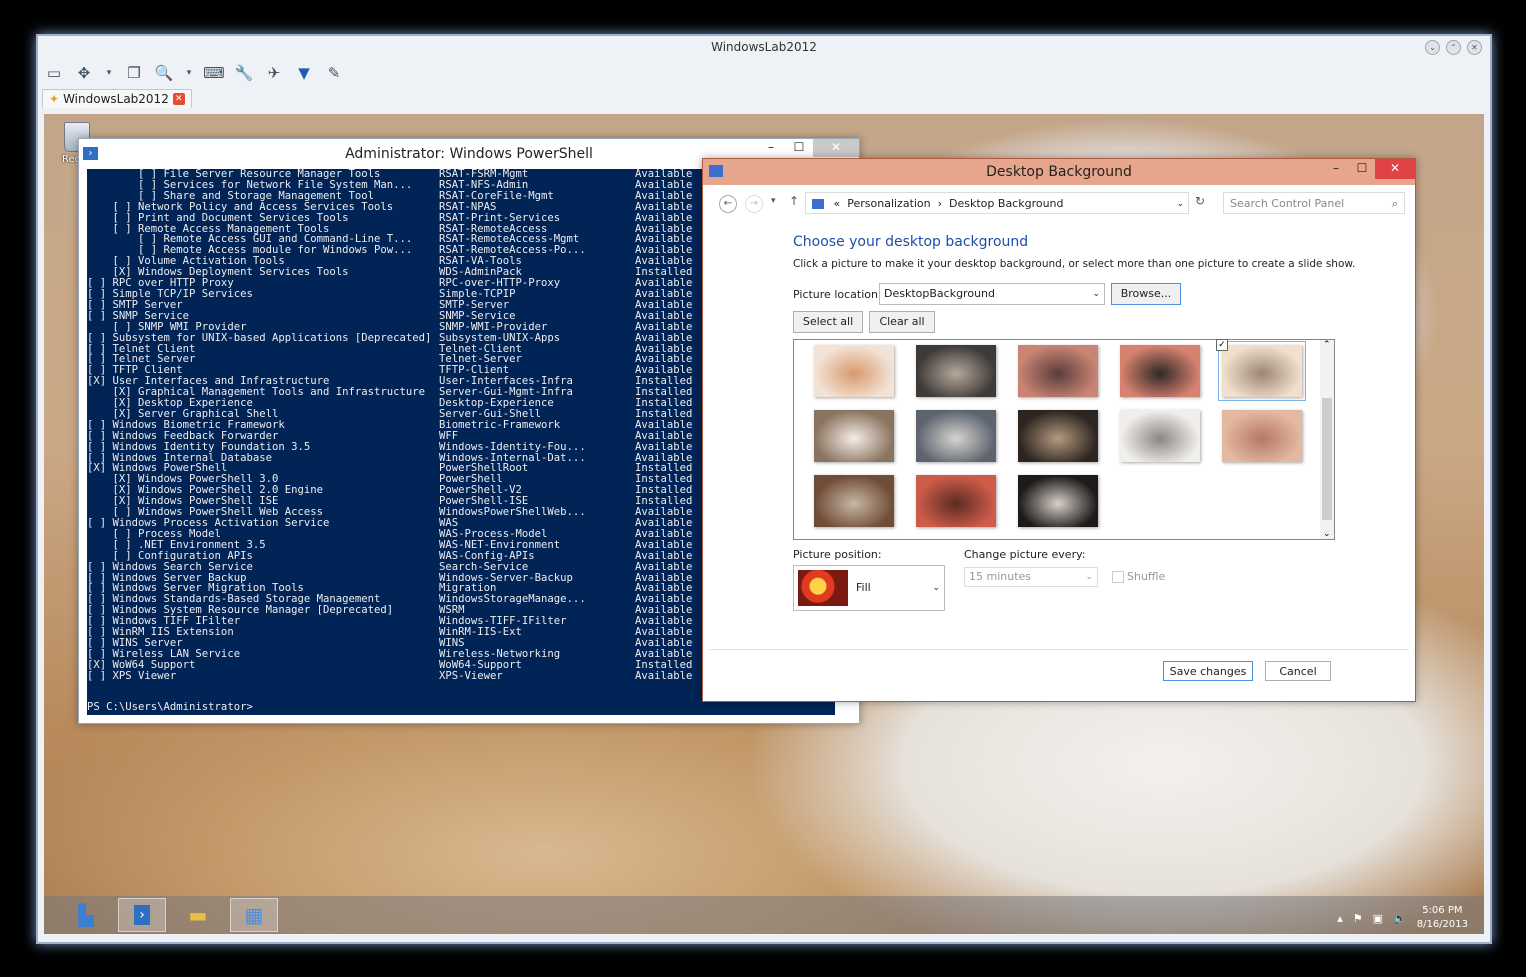  What do you see at coordinates (244, 73) in the screenshot?
I see `tools-icon: 🔧` at bounding box center [244, 73].